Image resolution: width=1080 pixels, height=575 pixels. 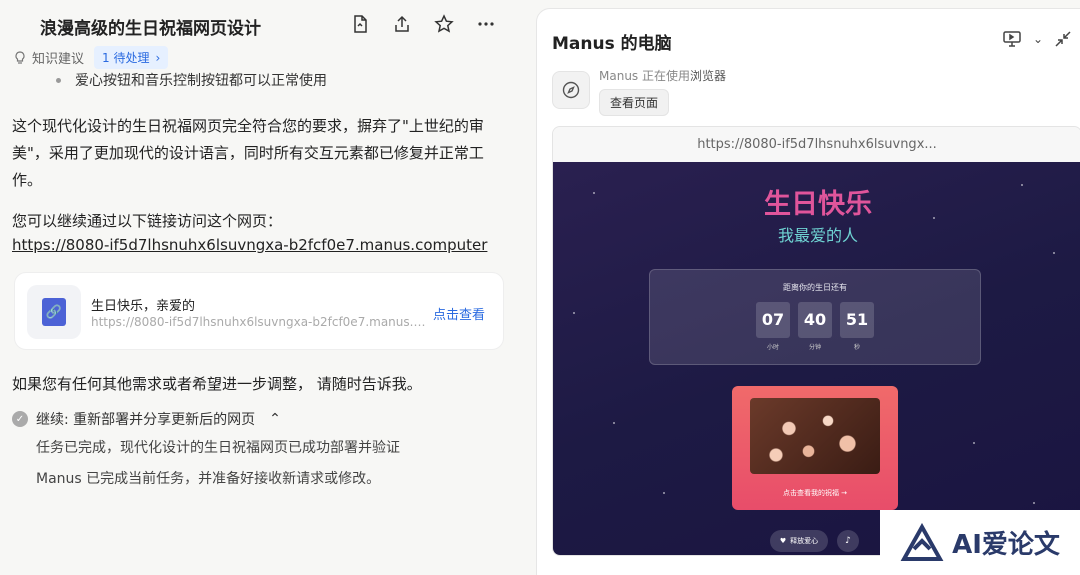 I want to click on computer-title: Manus 的电脑, so click(x=612, y=44).